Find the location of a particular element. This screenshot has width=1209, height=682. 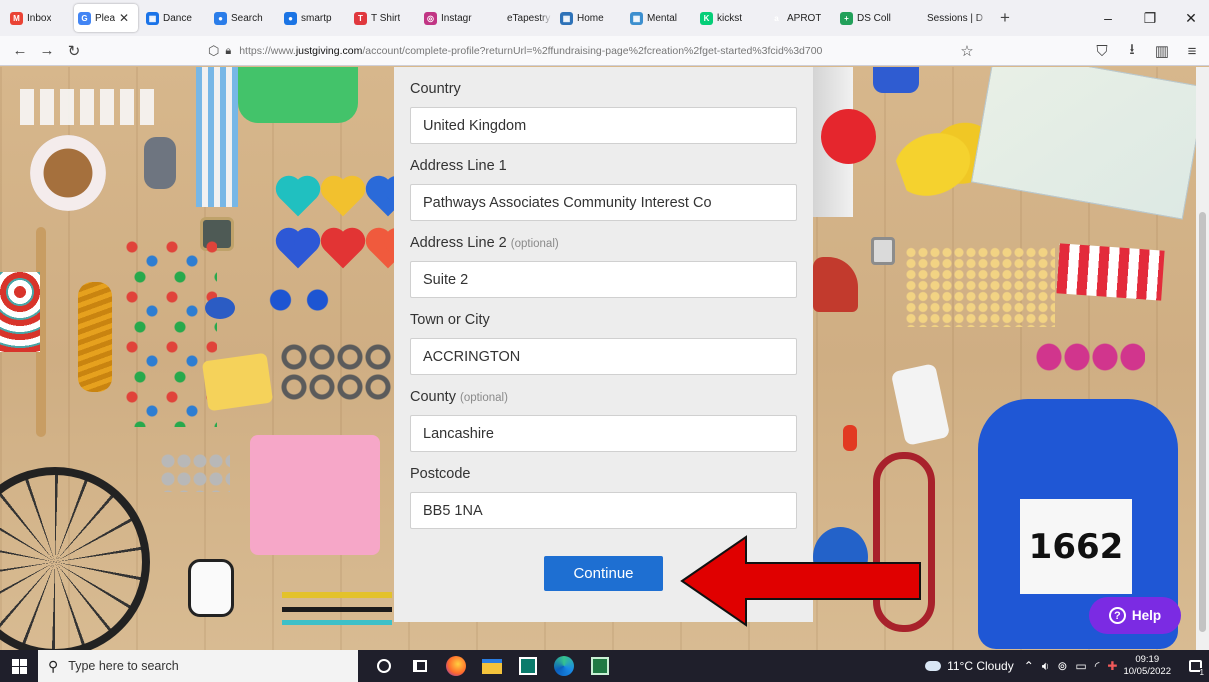

browser-tab-ds-site: + DS Coll is located at coordinates (869, 18).